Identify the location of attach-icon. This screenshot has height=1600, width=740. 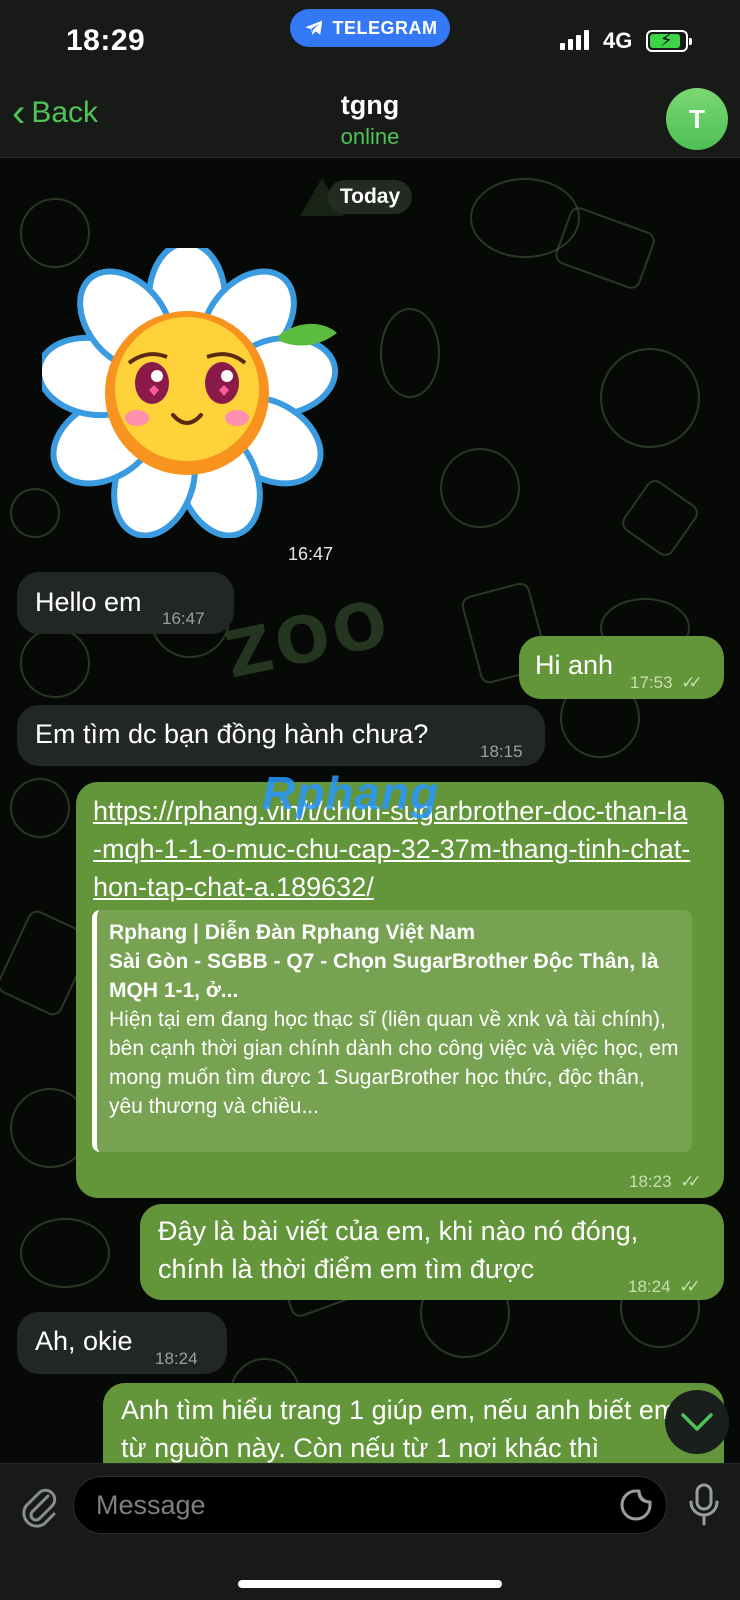
(38, 1506).